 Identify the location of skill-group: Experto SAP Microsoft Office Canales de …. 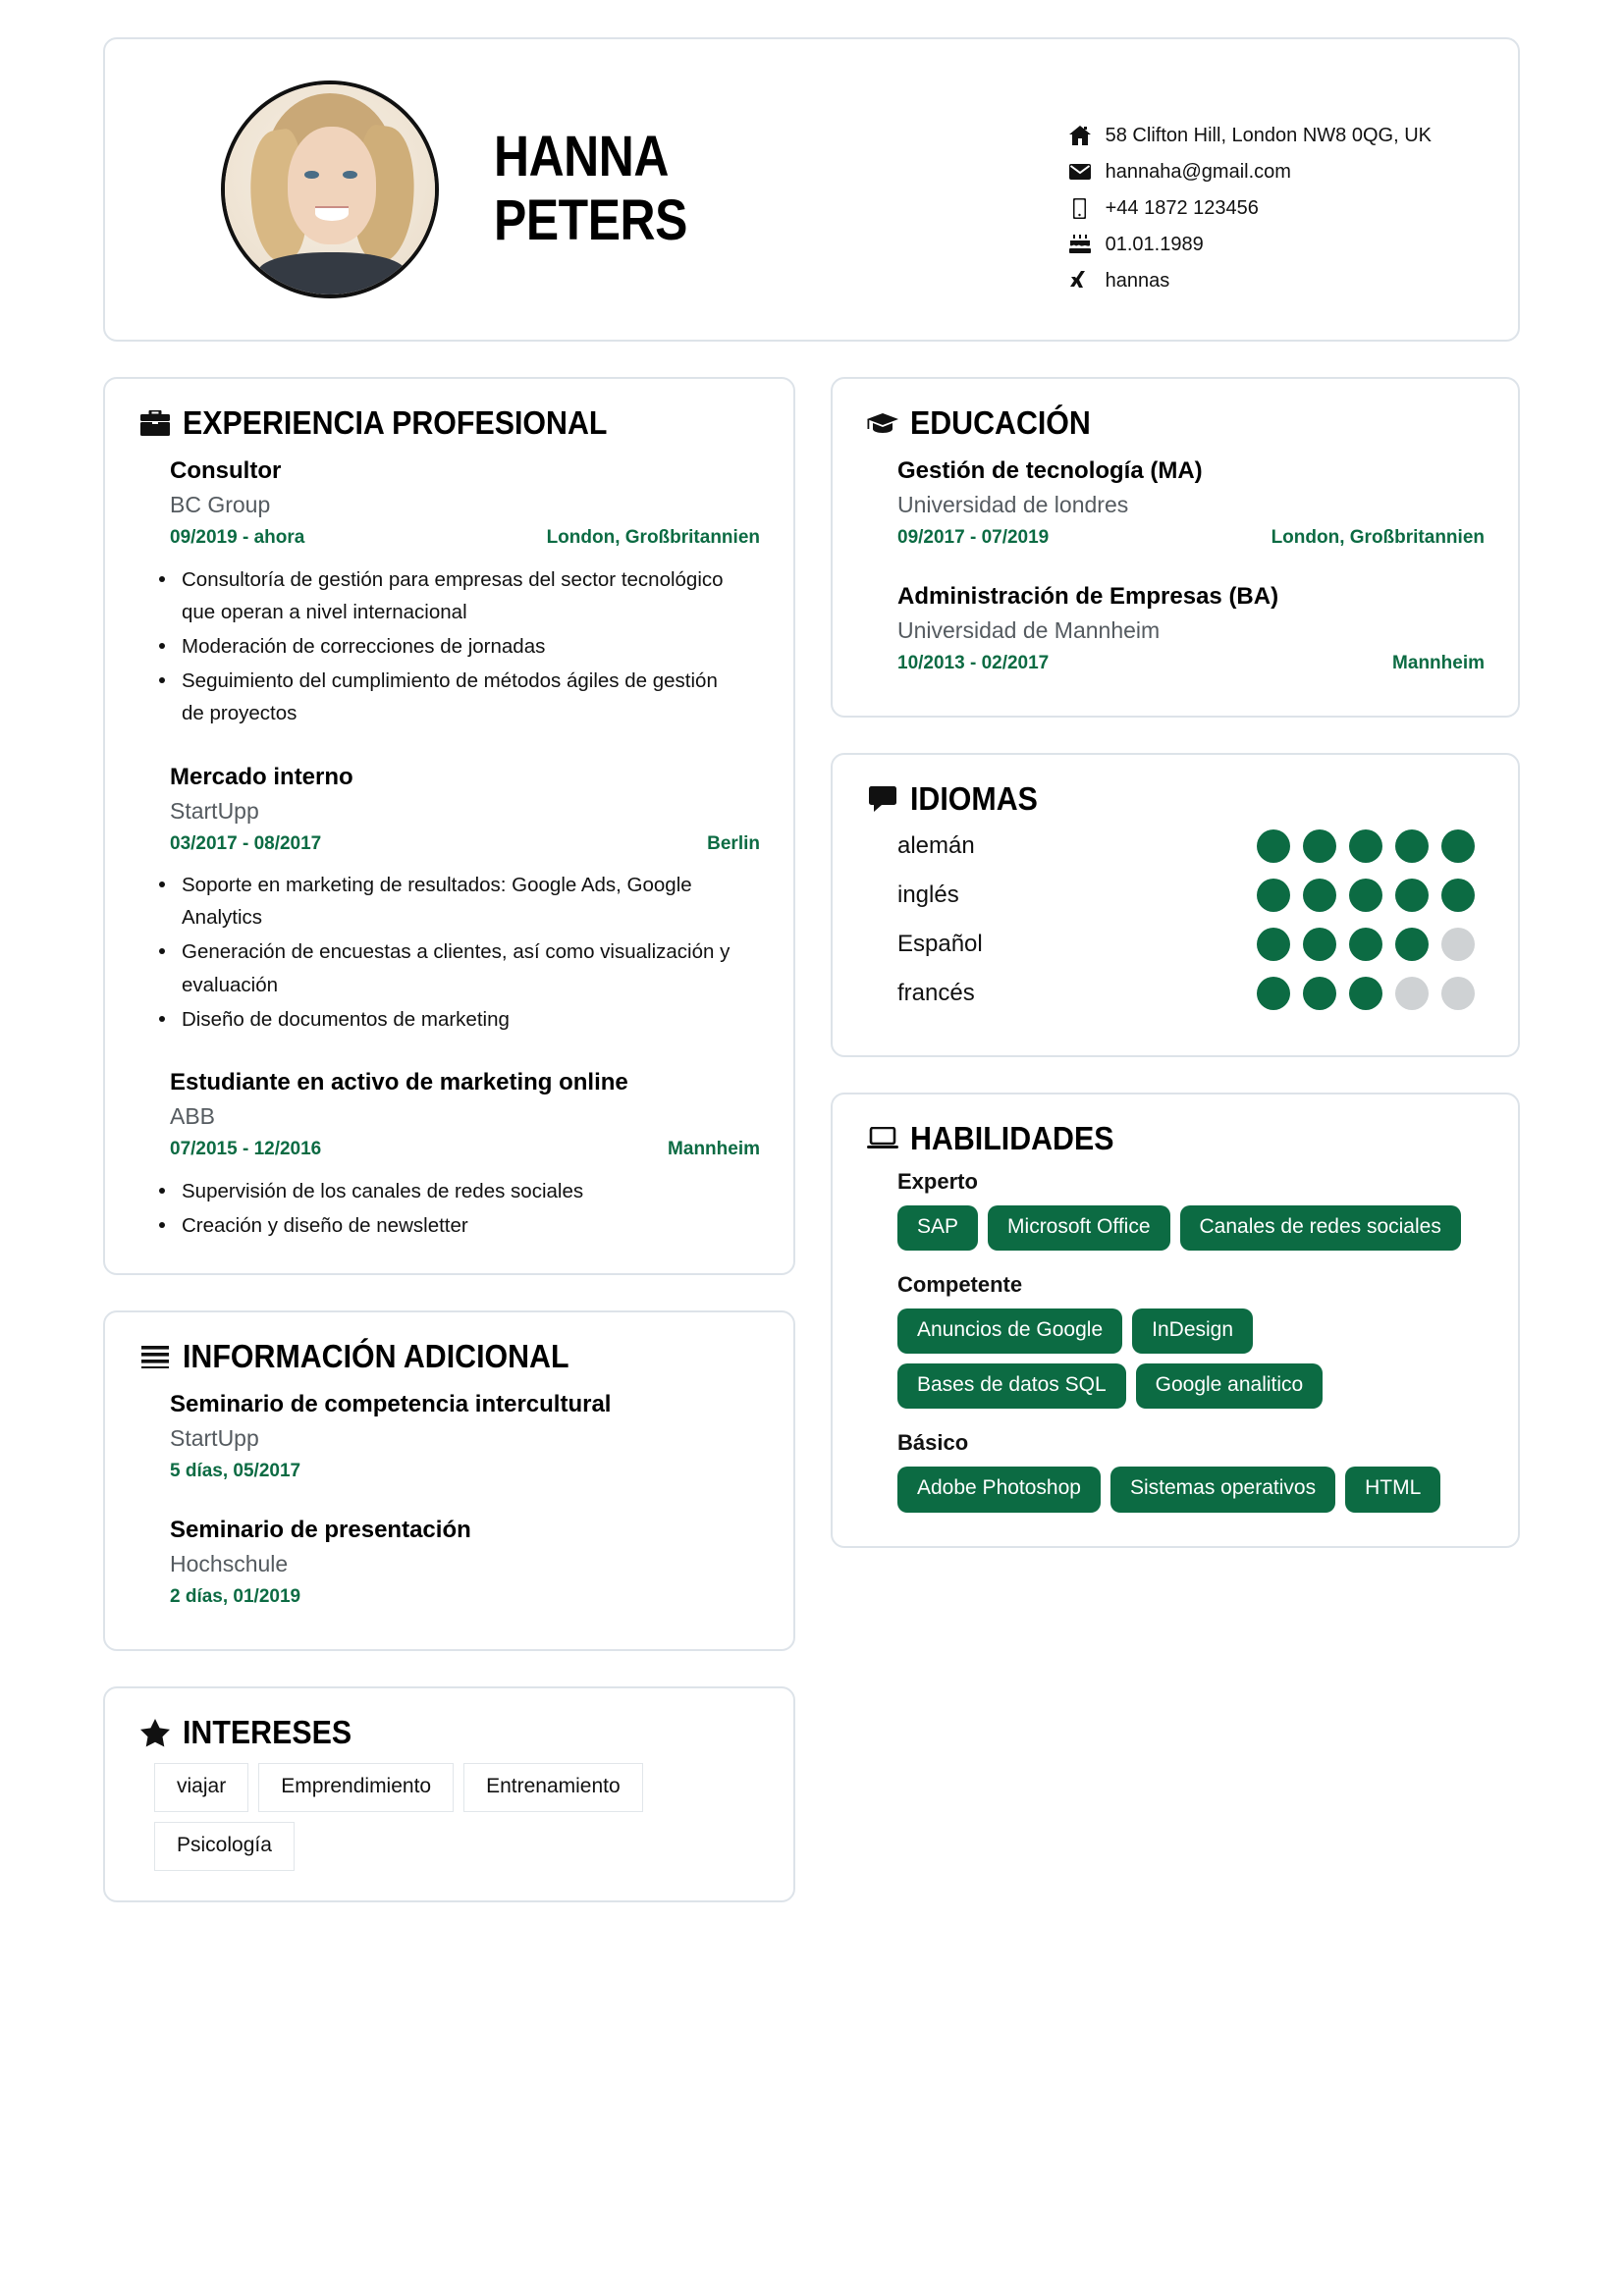
(1175, 1210).